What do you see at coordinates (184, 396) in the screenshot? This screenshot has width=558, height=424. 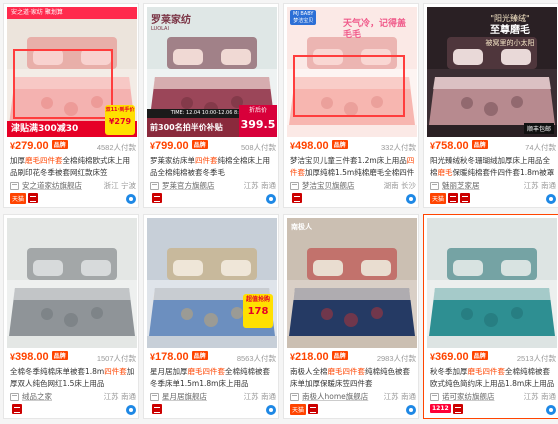 I see `shop-link: 星月居旗舰店` at bounding box center [184, 396].